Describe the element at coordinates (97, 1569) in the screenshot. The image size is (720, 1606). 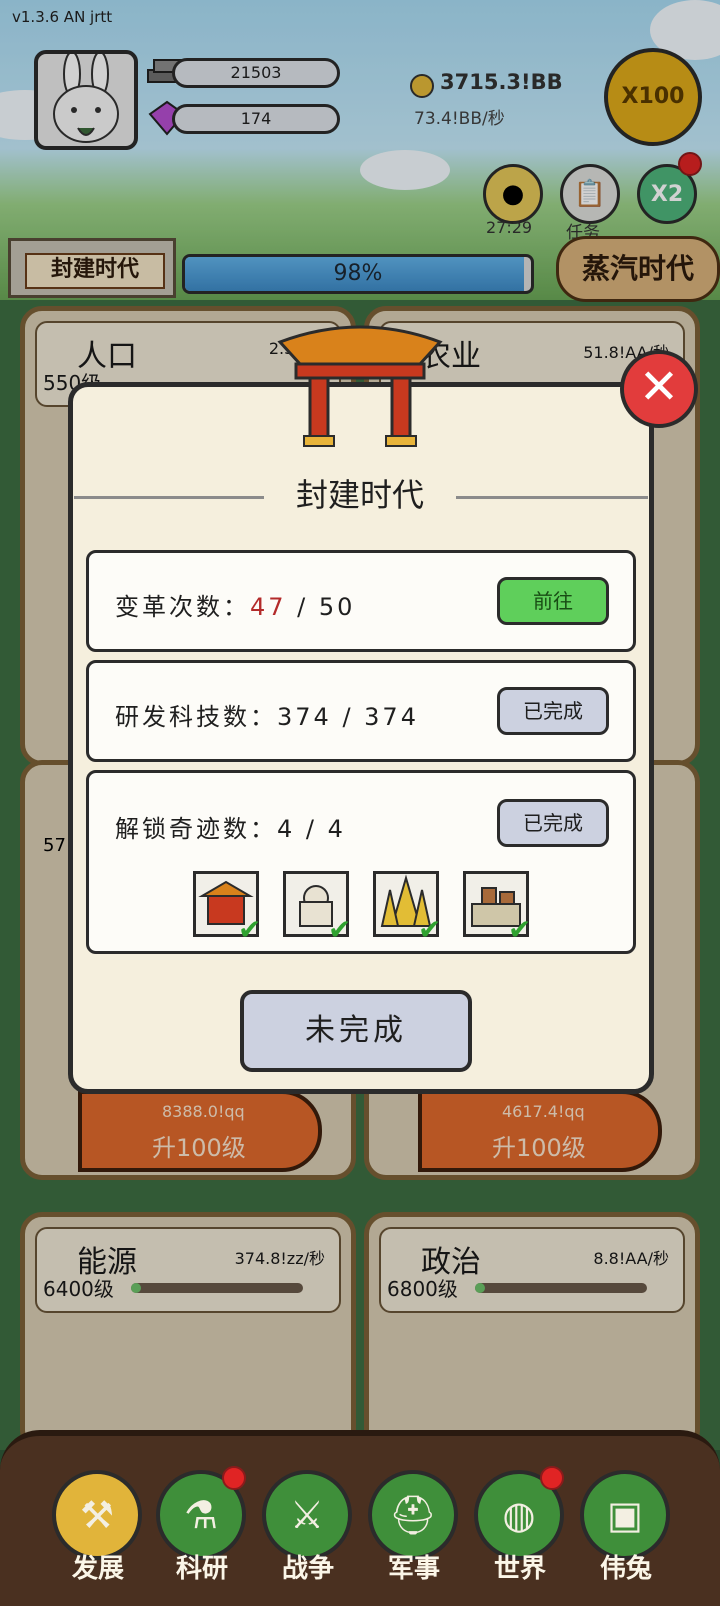
I see `nav-develop-label: 发展` at that location.